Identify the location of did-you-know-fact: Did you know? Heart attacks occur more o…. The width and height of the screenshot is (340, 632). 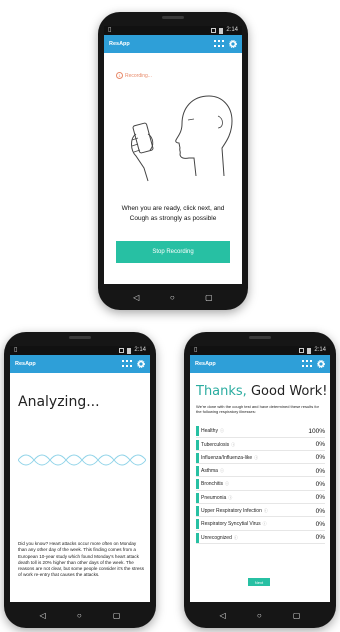
(81, 559).